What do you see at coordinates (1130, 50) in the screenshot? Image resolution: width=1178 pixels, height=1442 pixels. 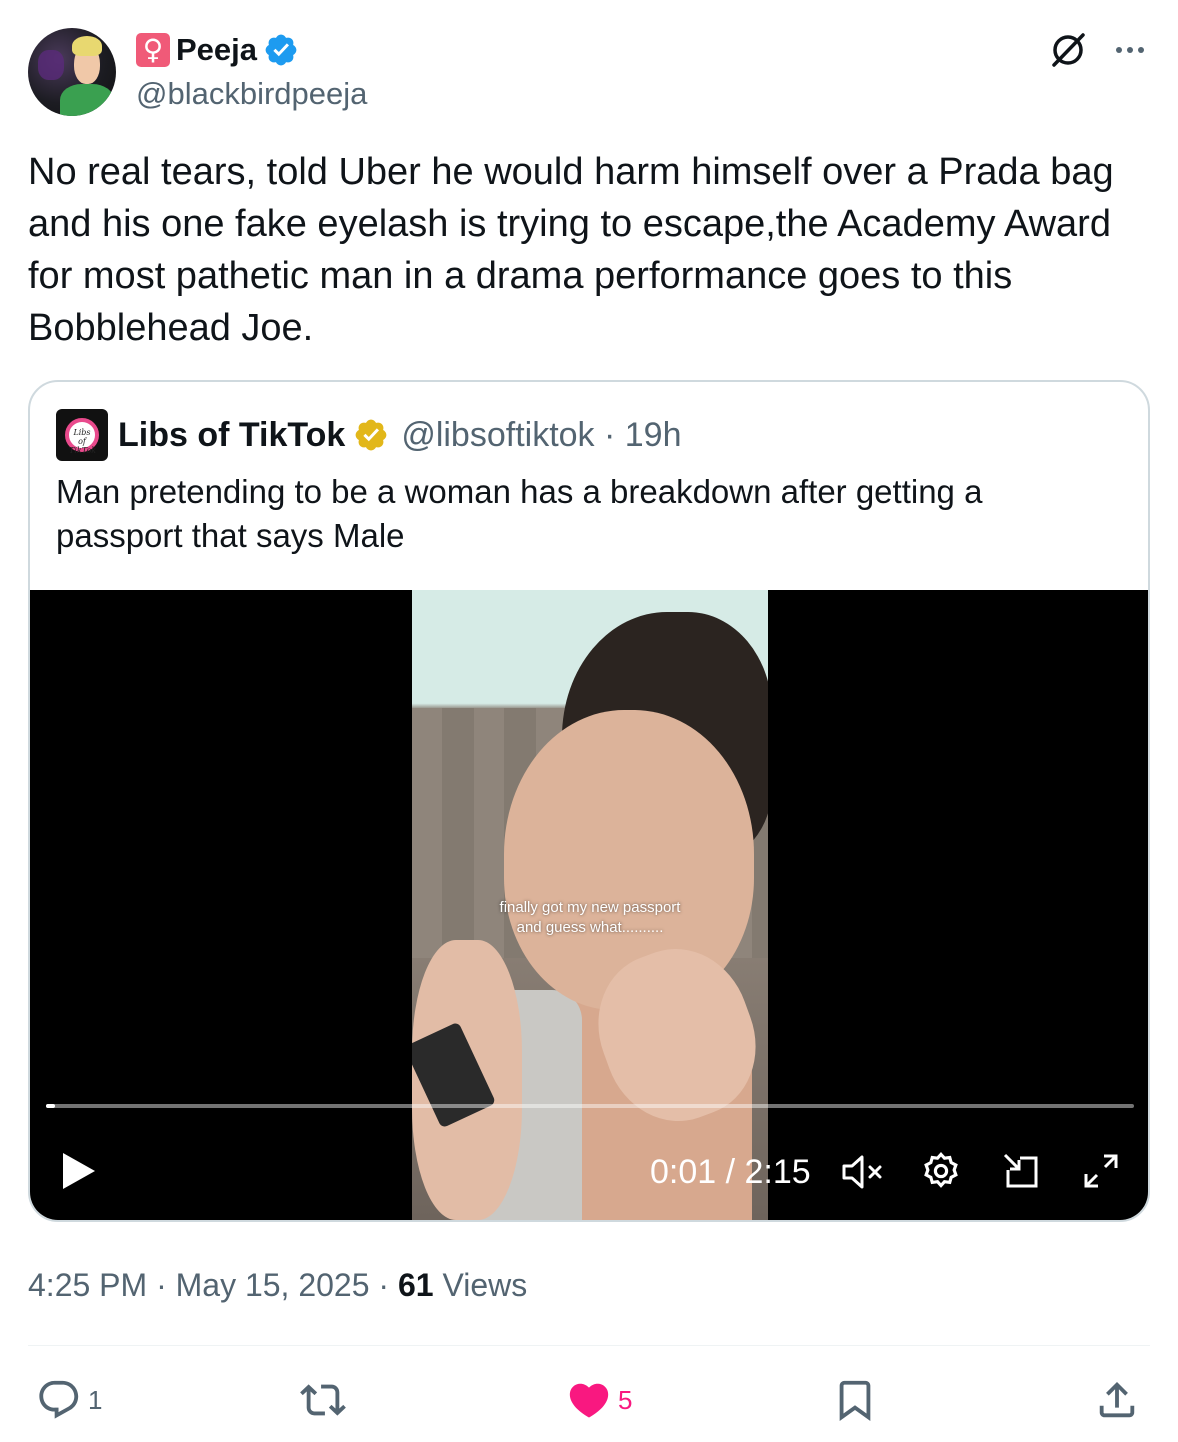 I see `more-icon` at bounding box center [1130, 50].